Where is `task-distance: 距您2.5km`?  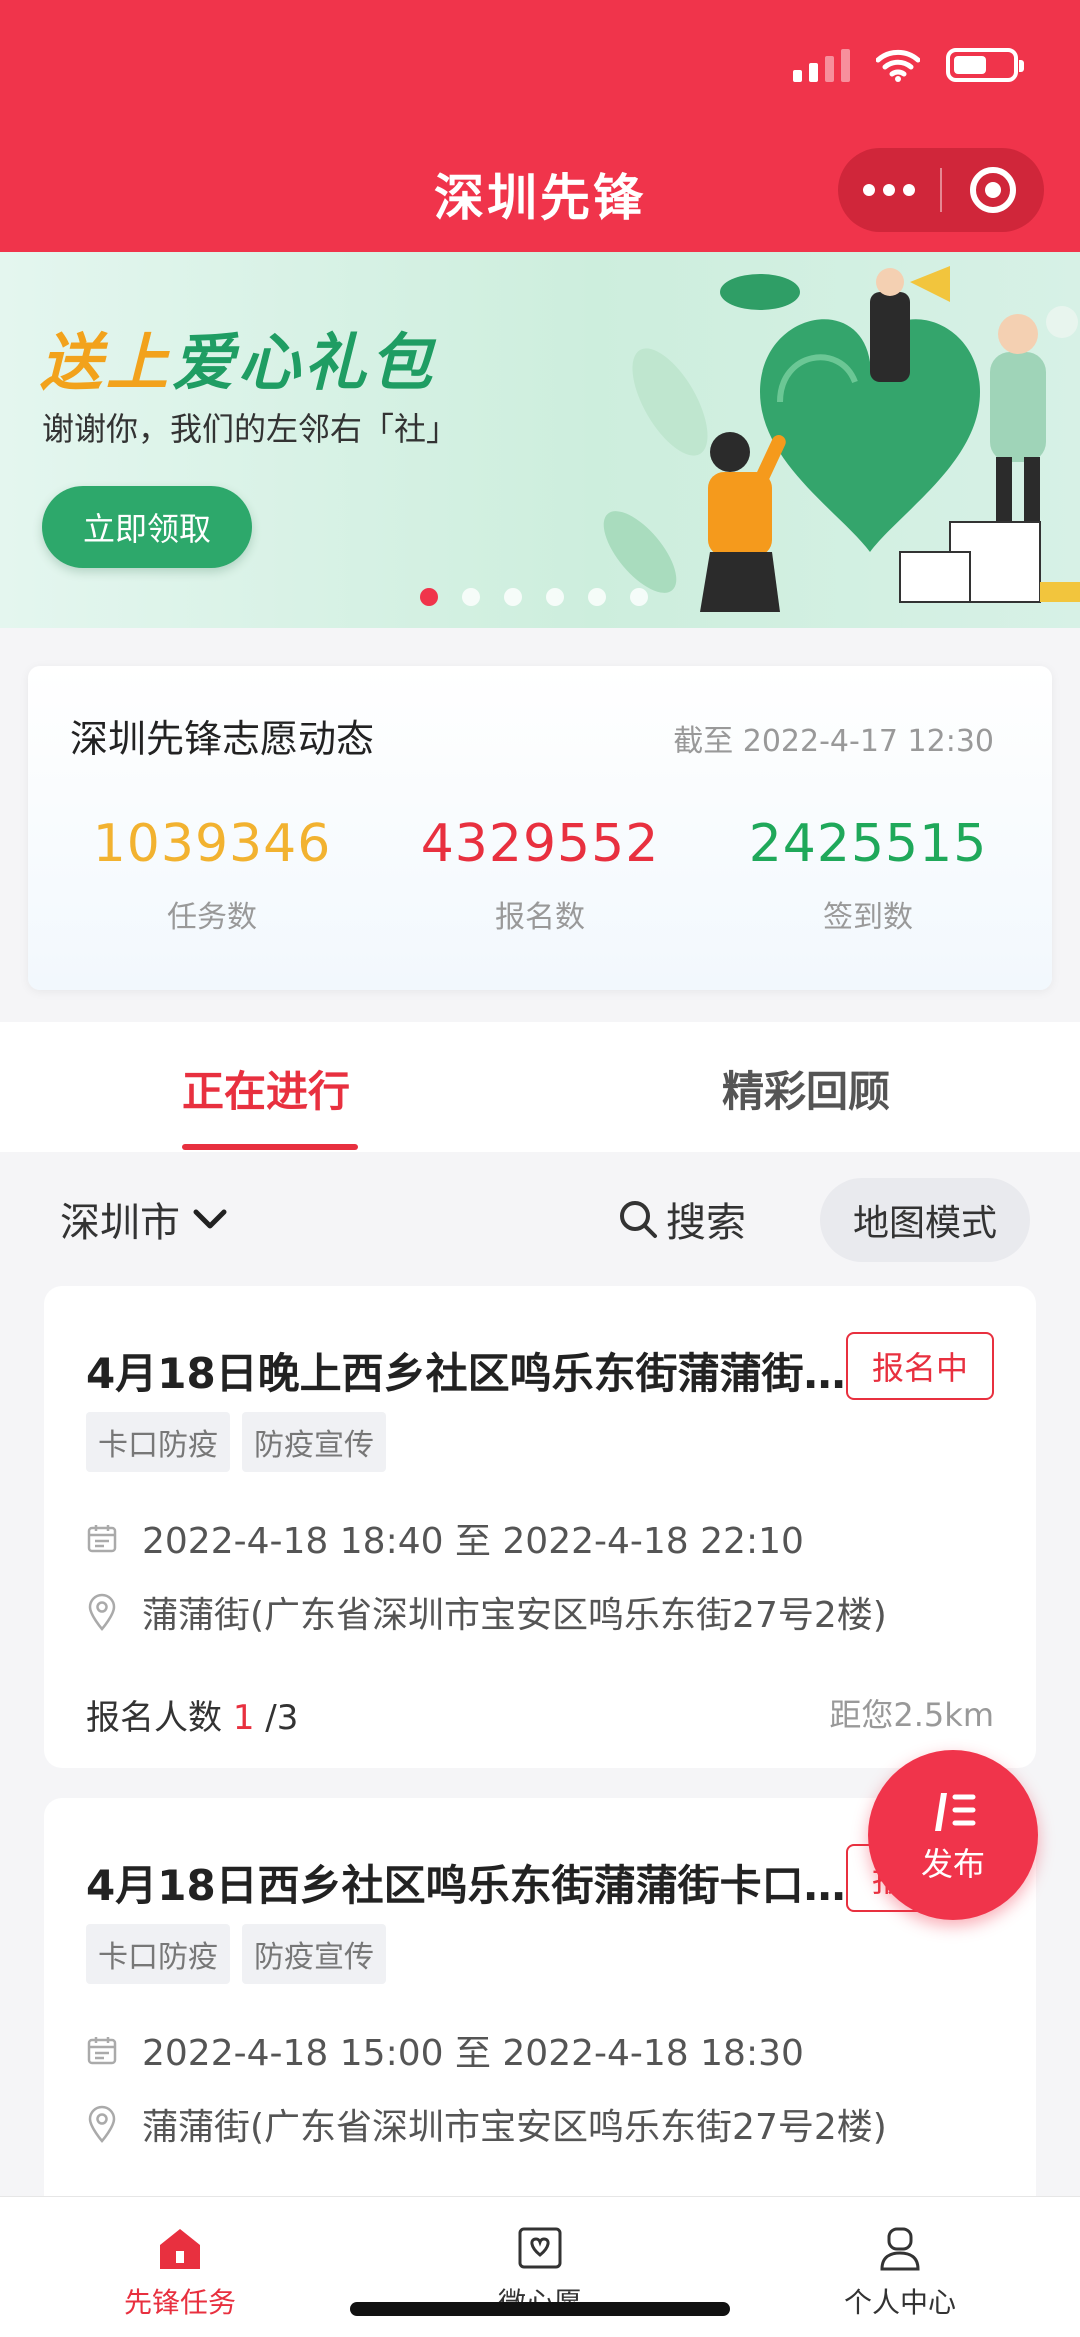
task-distance: 距您2.5km is located at coordinates (911, 1715).